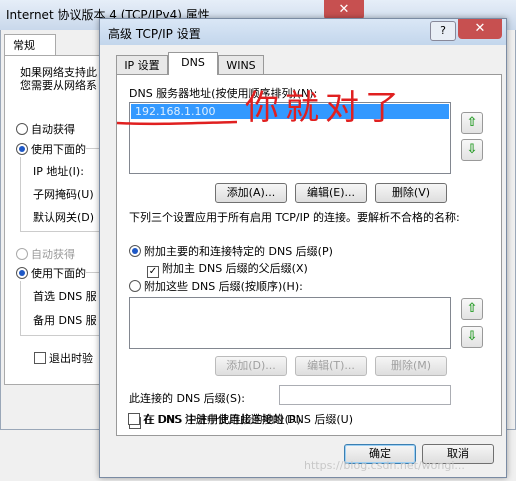 The image size is (516, 481). I want to click on move-up-button: ⇧, so click(472, 123).